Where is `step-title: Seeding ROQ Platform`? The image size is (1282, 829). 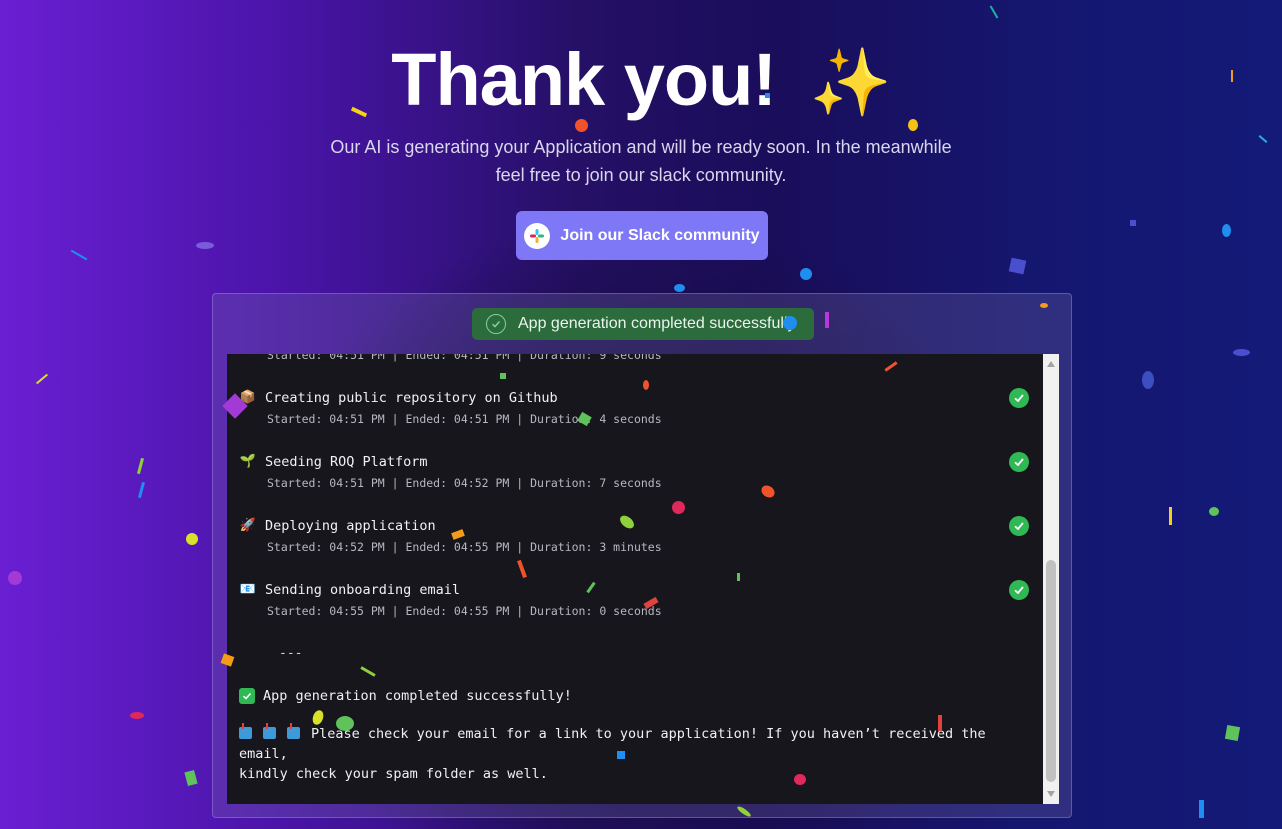
step-title: Seeding ROQ Platform is located at coordinates (346, 462).